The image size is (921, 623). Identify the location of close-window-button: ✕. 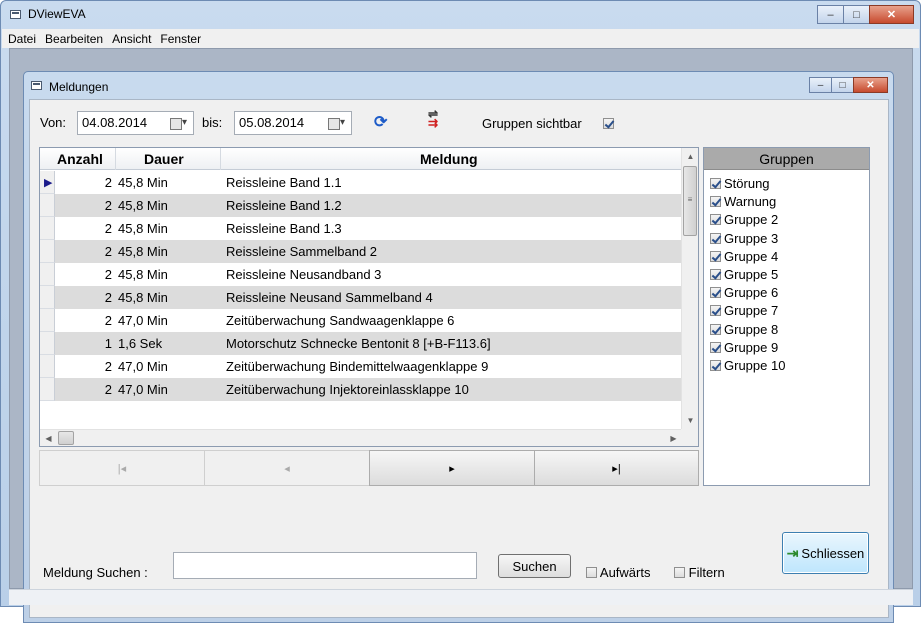
(891, 14).